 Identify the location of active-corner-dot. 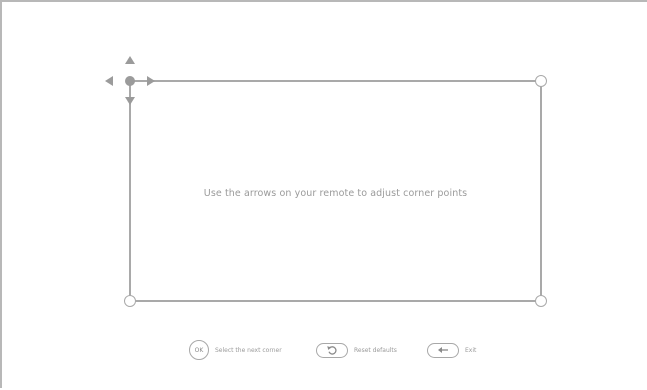
(130, 81).